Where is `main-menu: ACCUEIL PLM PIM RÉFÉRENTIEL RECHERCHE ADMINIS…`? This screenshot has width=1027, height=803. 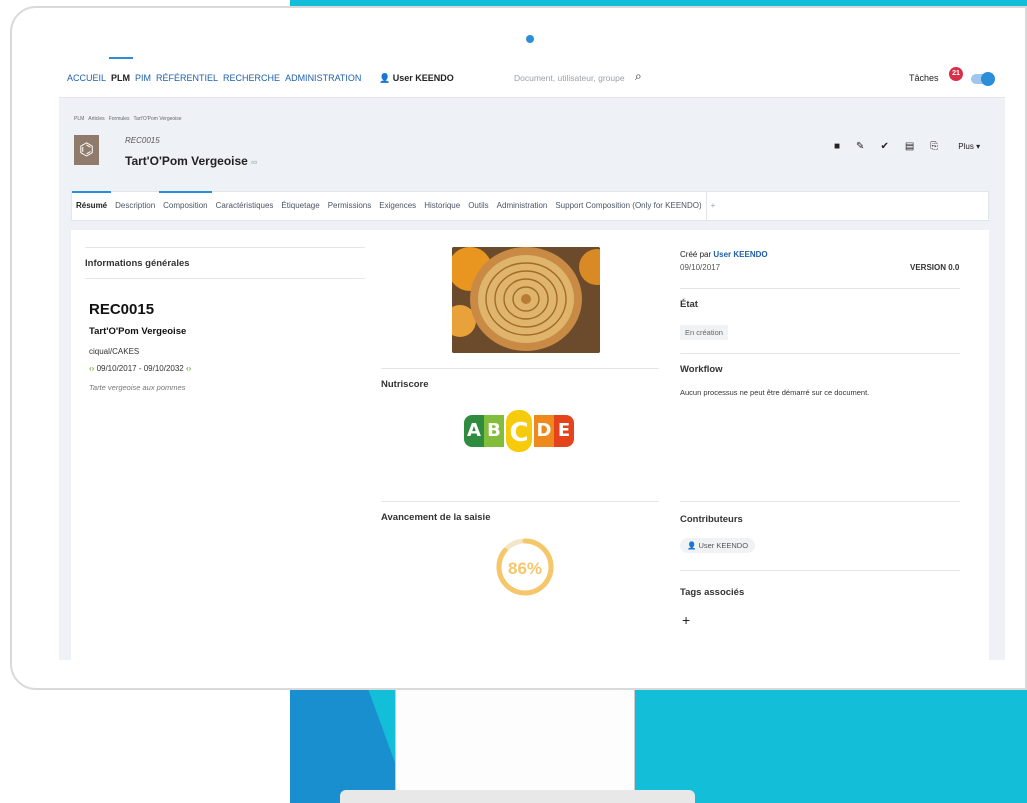
main-menu: ACCUEIL PLM PIM RÉFÉRENTIEL RECHERCHE ADMINIS… is located at coordinates (216, 78).